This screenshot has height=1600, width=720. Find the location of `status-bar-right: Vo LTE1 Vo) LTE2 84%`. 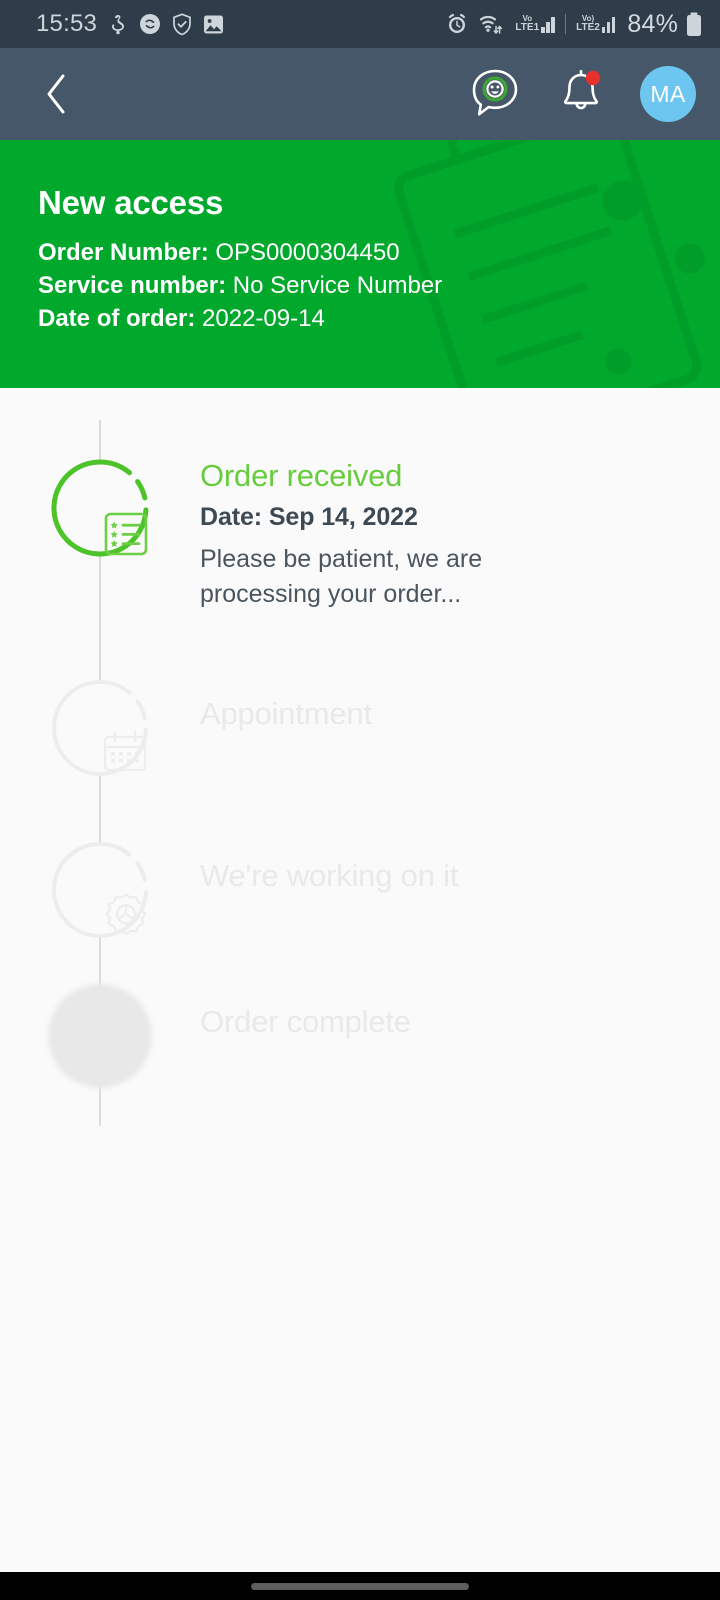

status-bar-right: Vo LTE1 Vo) LTE2 84% is located at coordinates (573, 24).